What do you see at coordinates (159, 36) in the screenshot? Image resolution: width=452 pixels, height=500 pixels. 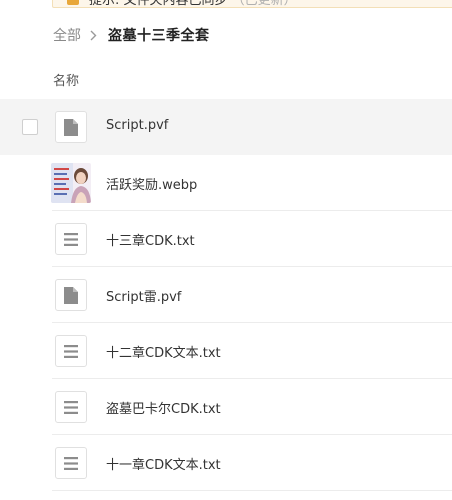 I see `breadcrumb-current-folder: 盗墓十三季全套` at bounding box center [159, 36].